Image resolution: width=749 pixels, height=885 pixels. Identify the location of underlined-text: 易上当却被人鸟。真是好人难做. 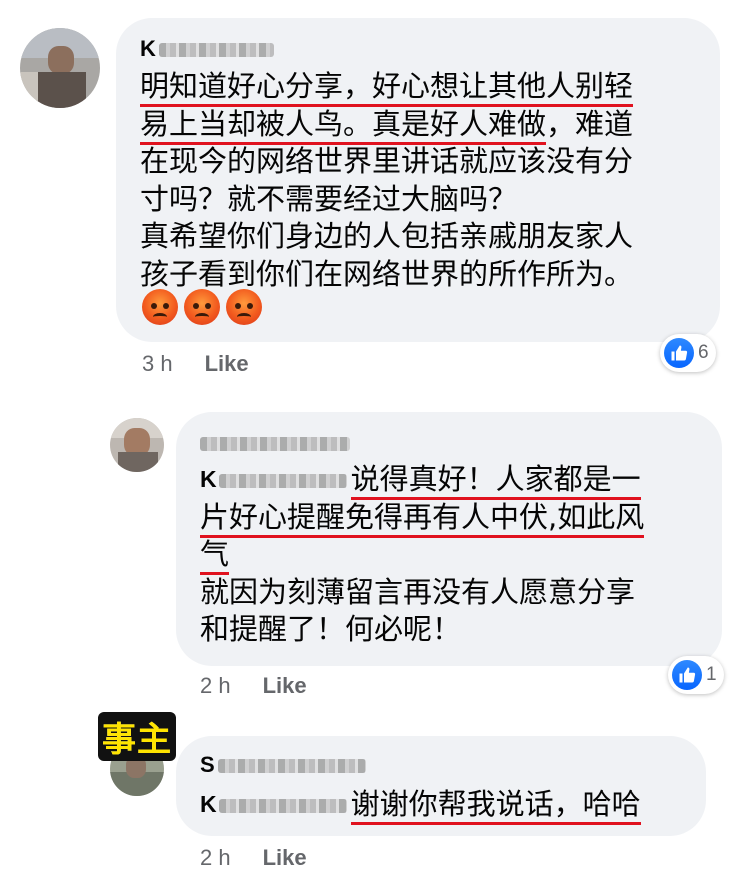
(343, 125).